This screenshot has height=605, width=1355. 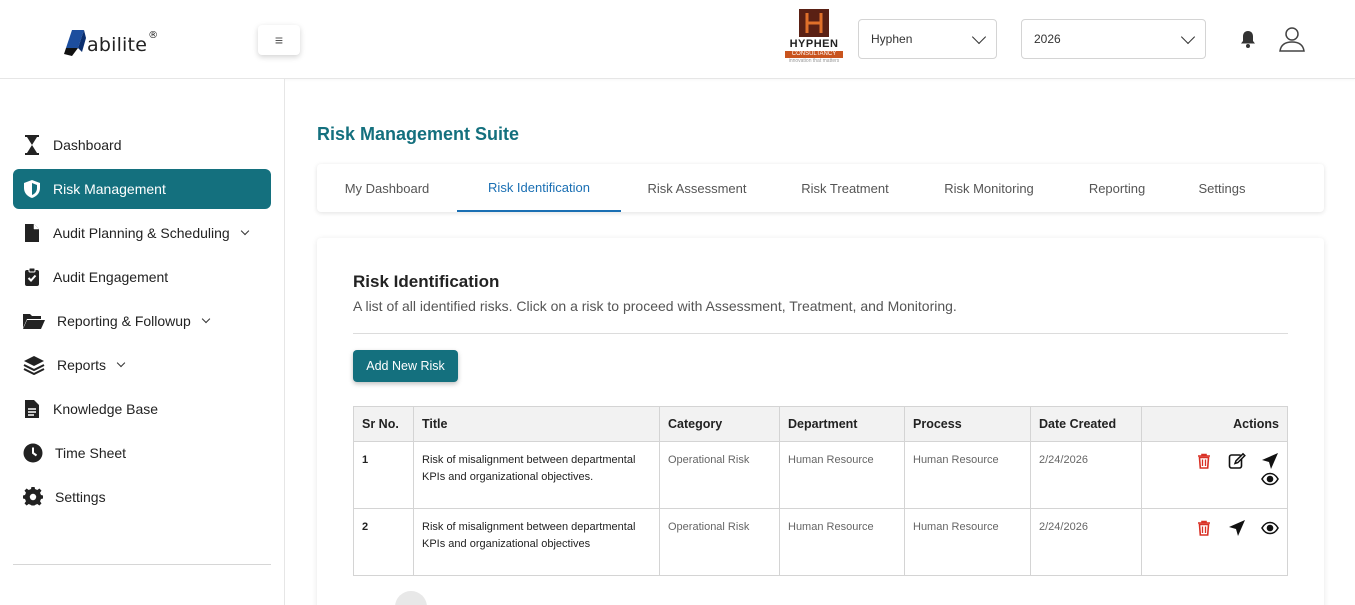 I want to click on abilite-logo: abilite®, so click(x=111, y=40).